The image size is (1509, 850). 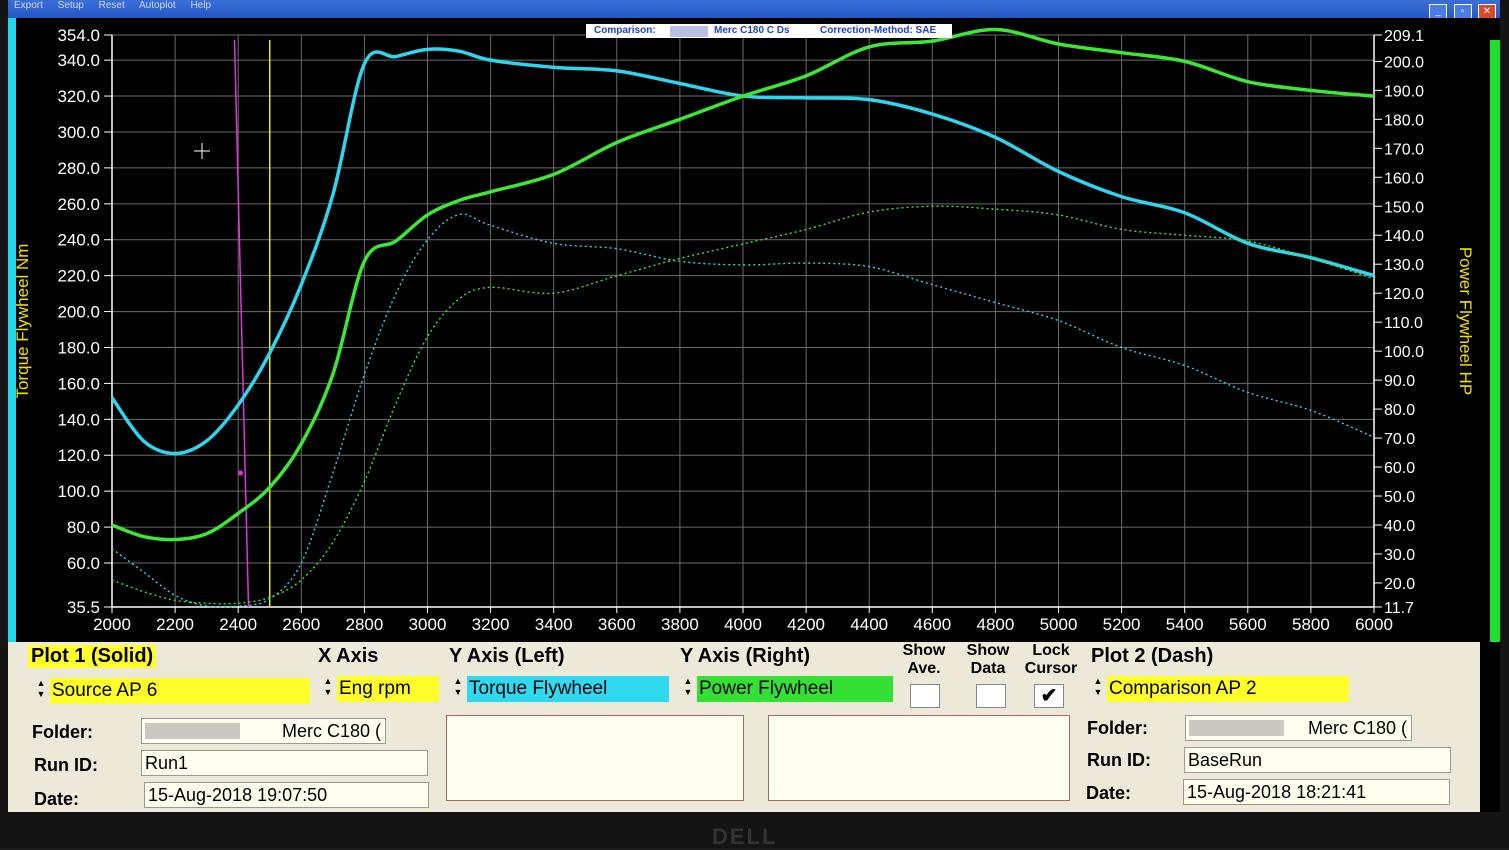 I want to click on x-tick-label: 3600, so click(x=617, y=624).